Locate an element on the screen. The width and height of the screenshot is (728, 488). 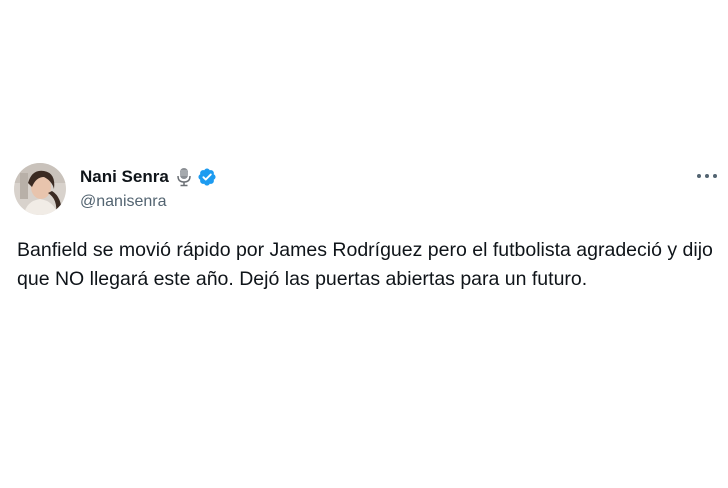
avatar-image is located at coordinates (40, 189).